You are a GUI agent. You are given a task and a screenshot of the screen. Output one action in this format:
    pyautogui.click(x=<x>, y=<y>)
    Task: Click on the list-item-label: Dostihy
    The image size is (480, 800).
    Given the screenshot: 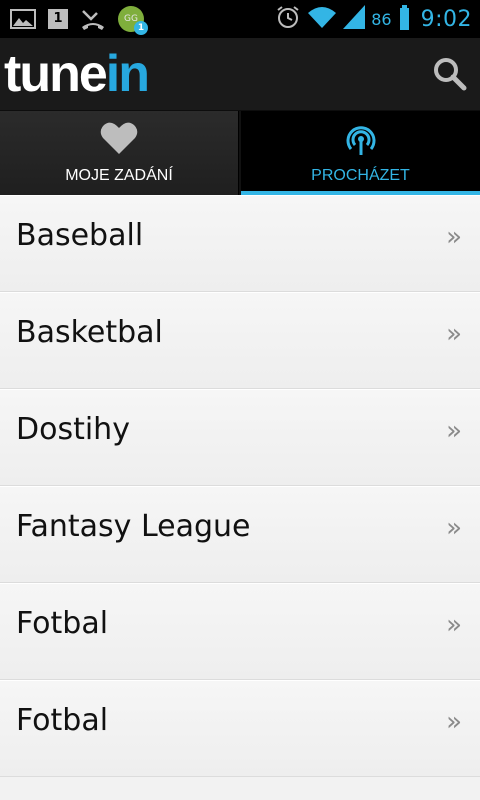 What is the action you would take?
    pyautogui.click(x=73, y=429)
    